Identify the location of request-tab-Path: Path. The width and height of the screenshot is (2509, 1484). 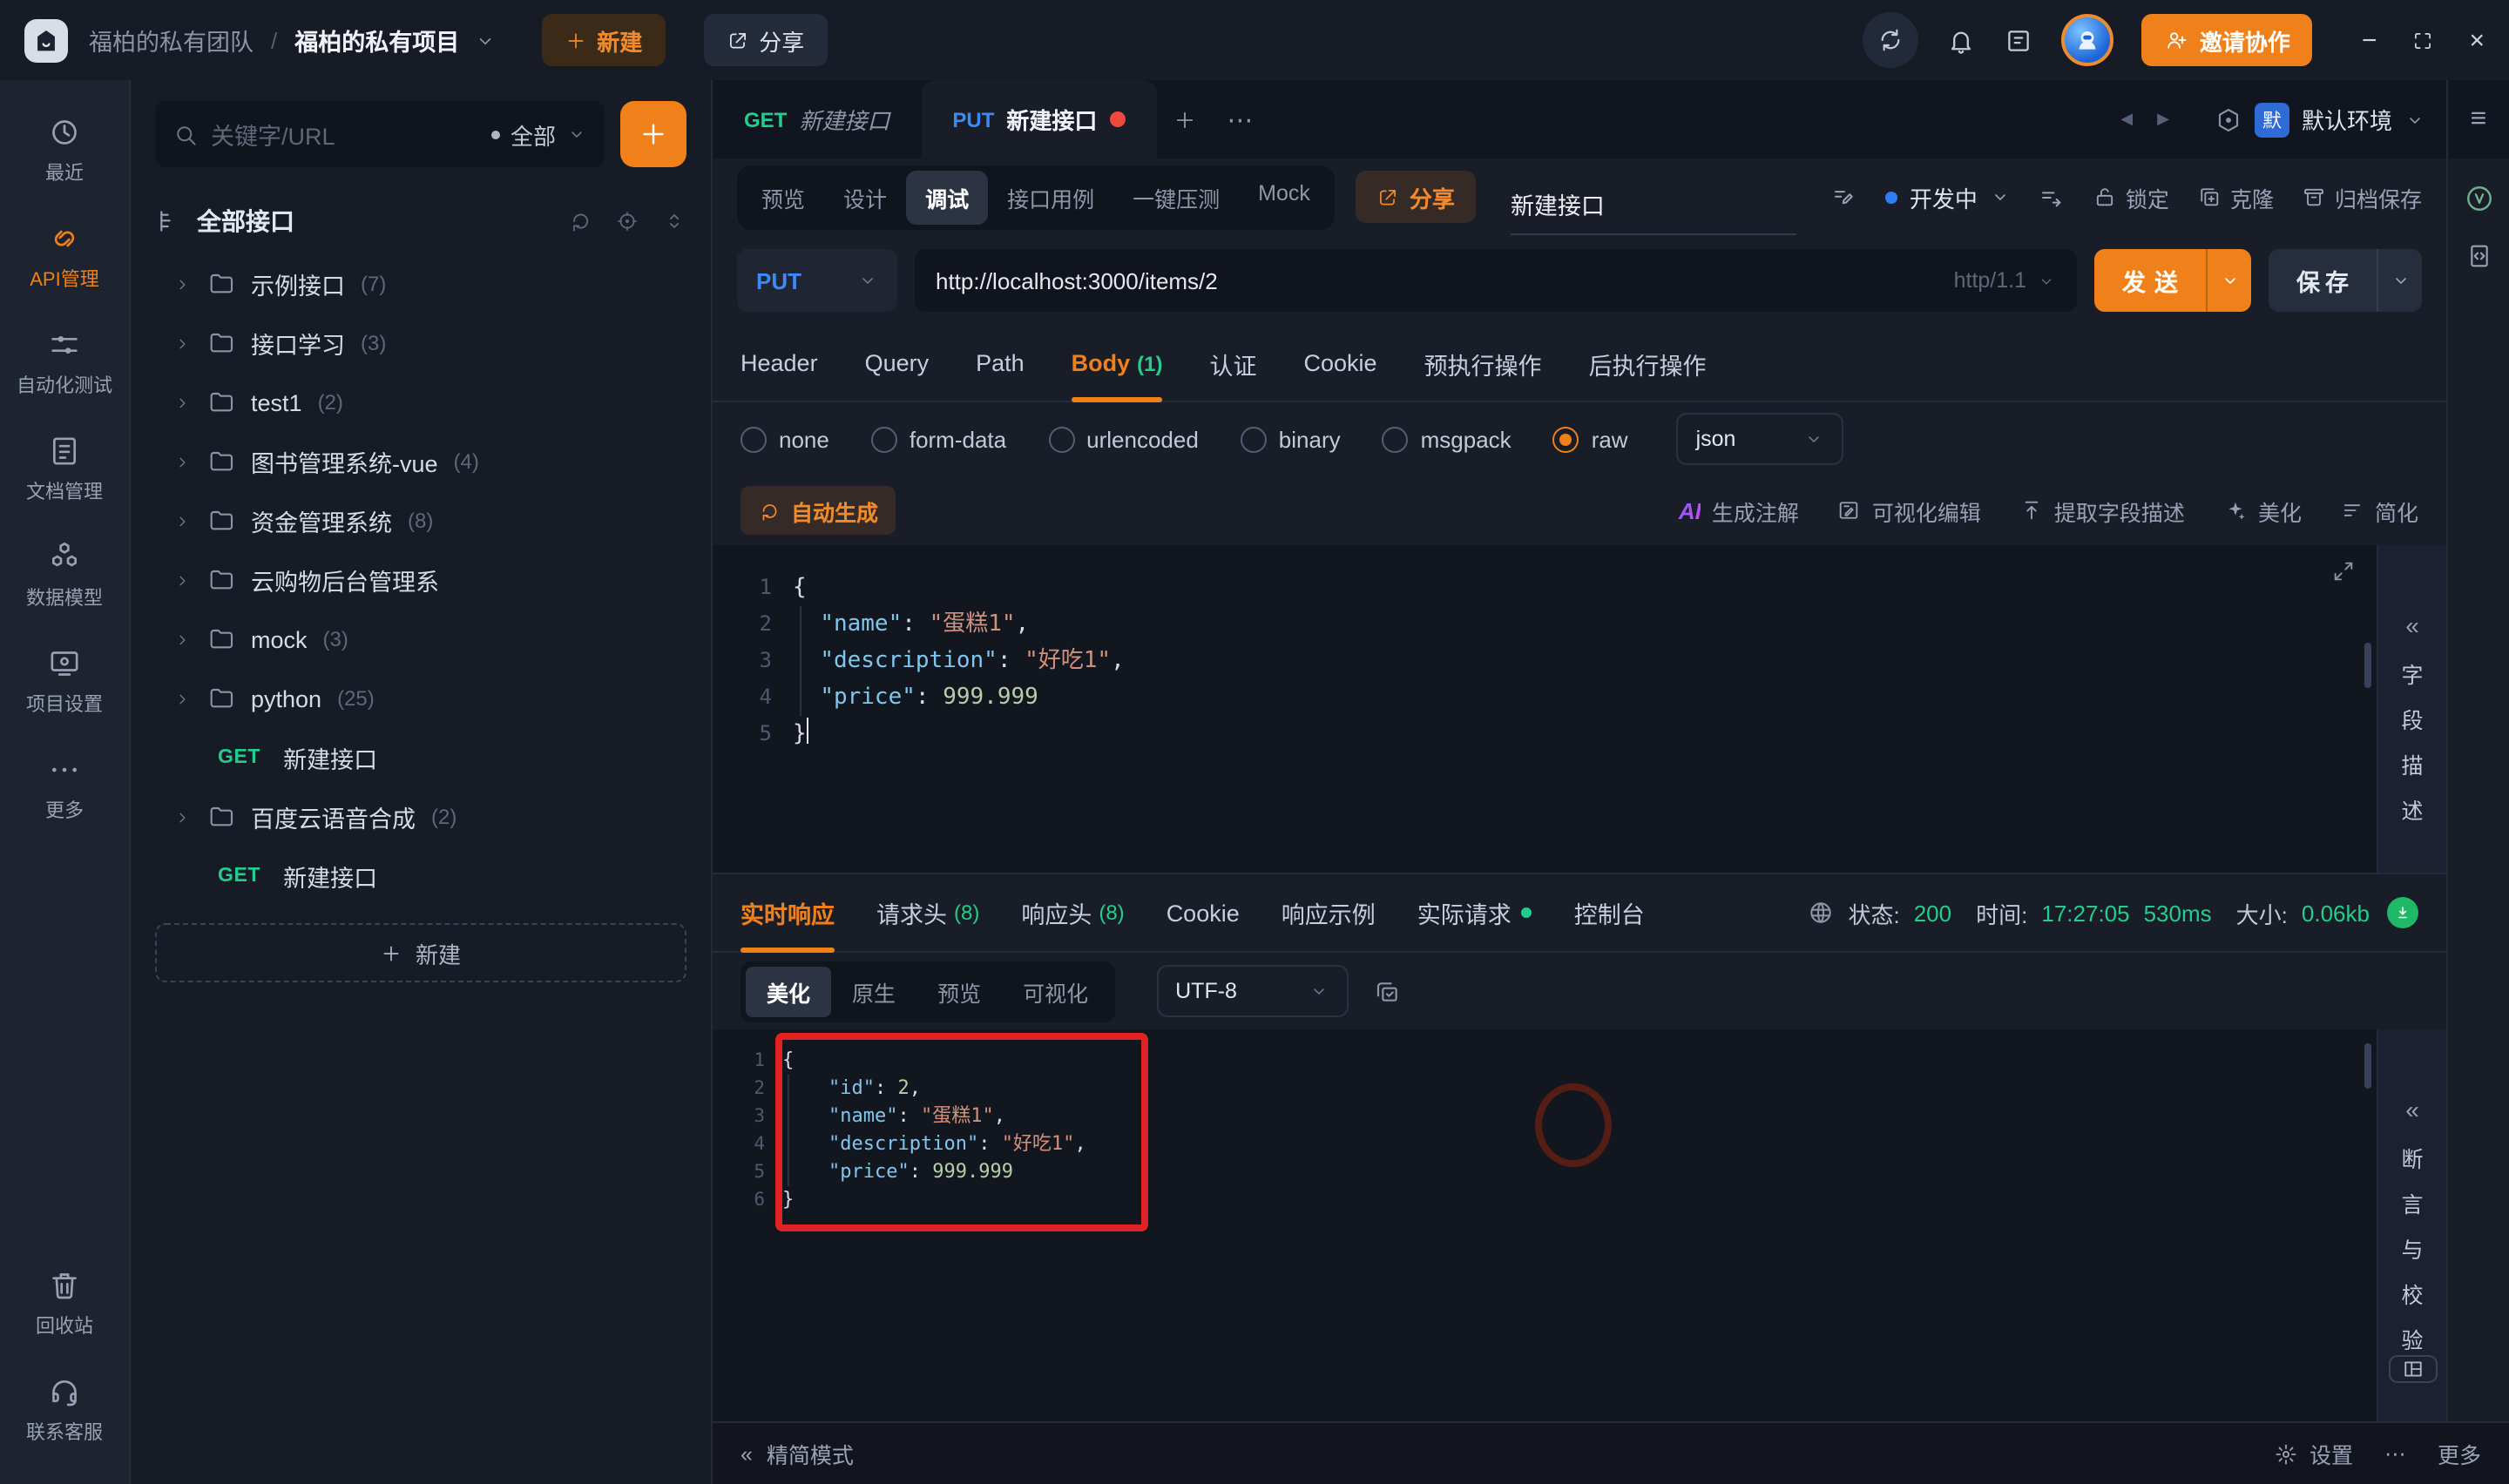
(1000, 363).